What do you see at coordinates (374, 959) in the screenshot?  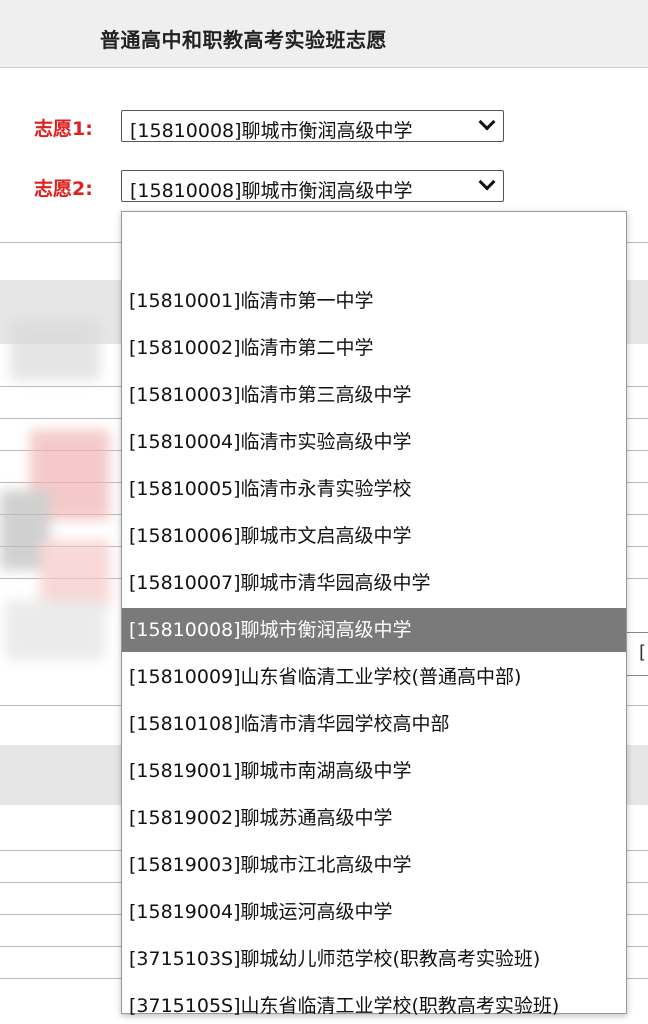 I see `dropdown-option: [3715103S]聊城幼儿师范学校(职教高考实验班)` at bounding box center [374, 959].